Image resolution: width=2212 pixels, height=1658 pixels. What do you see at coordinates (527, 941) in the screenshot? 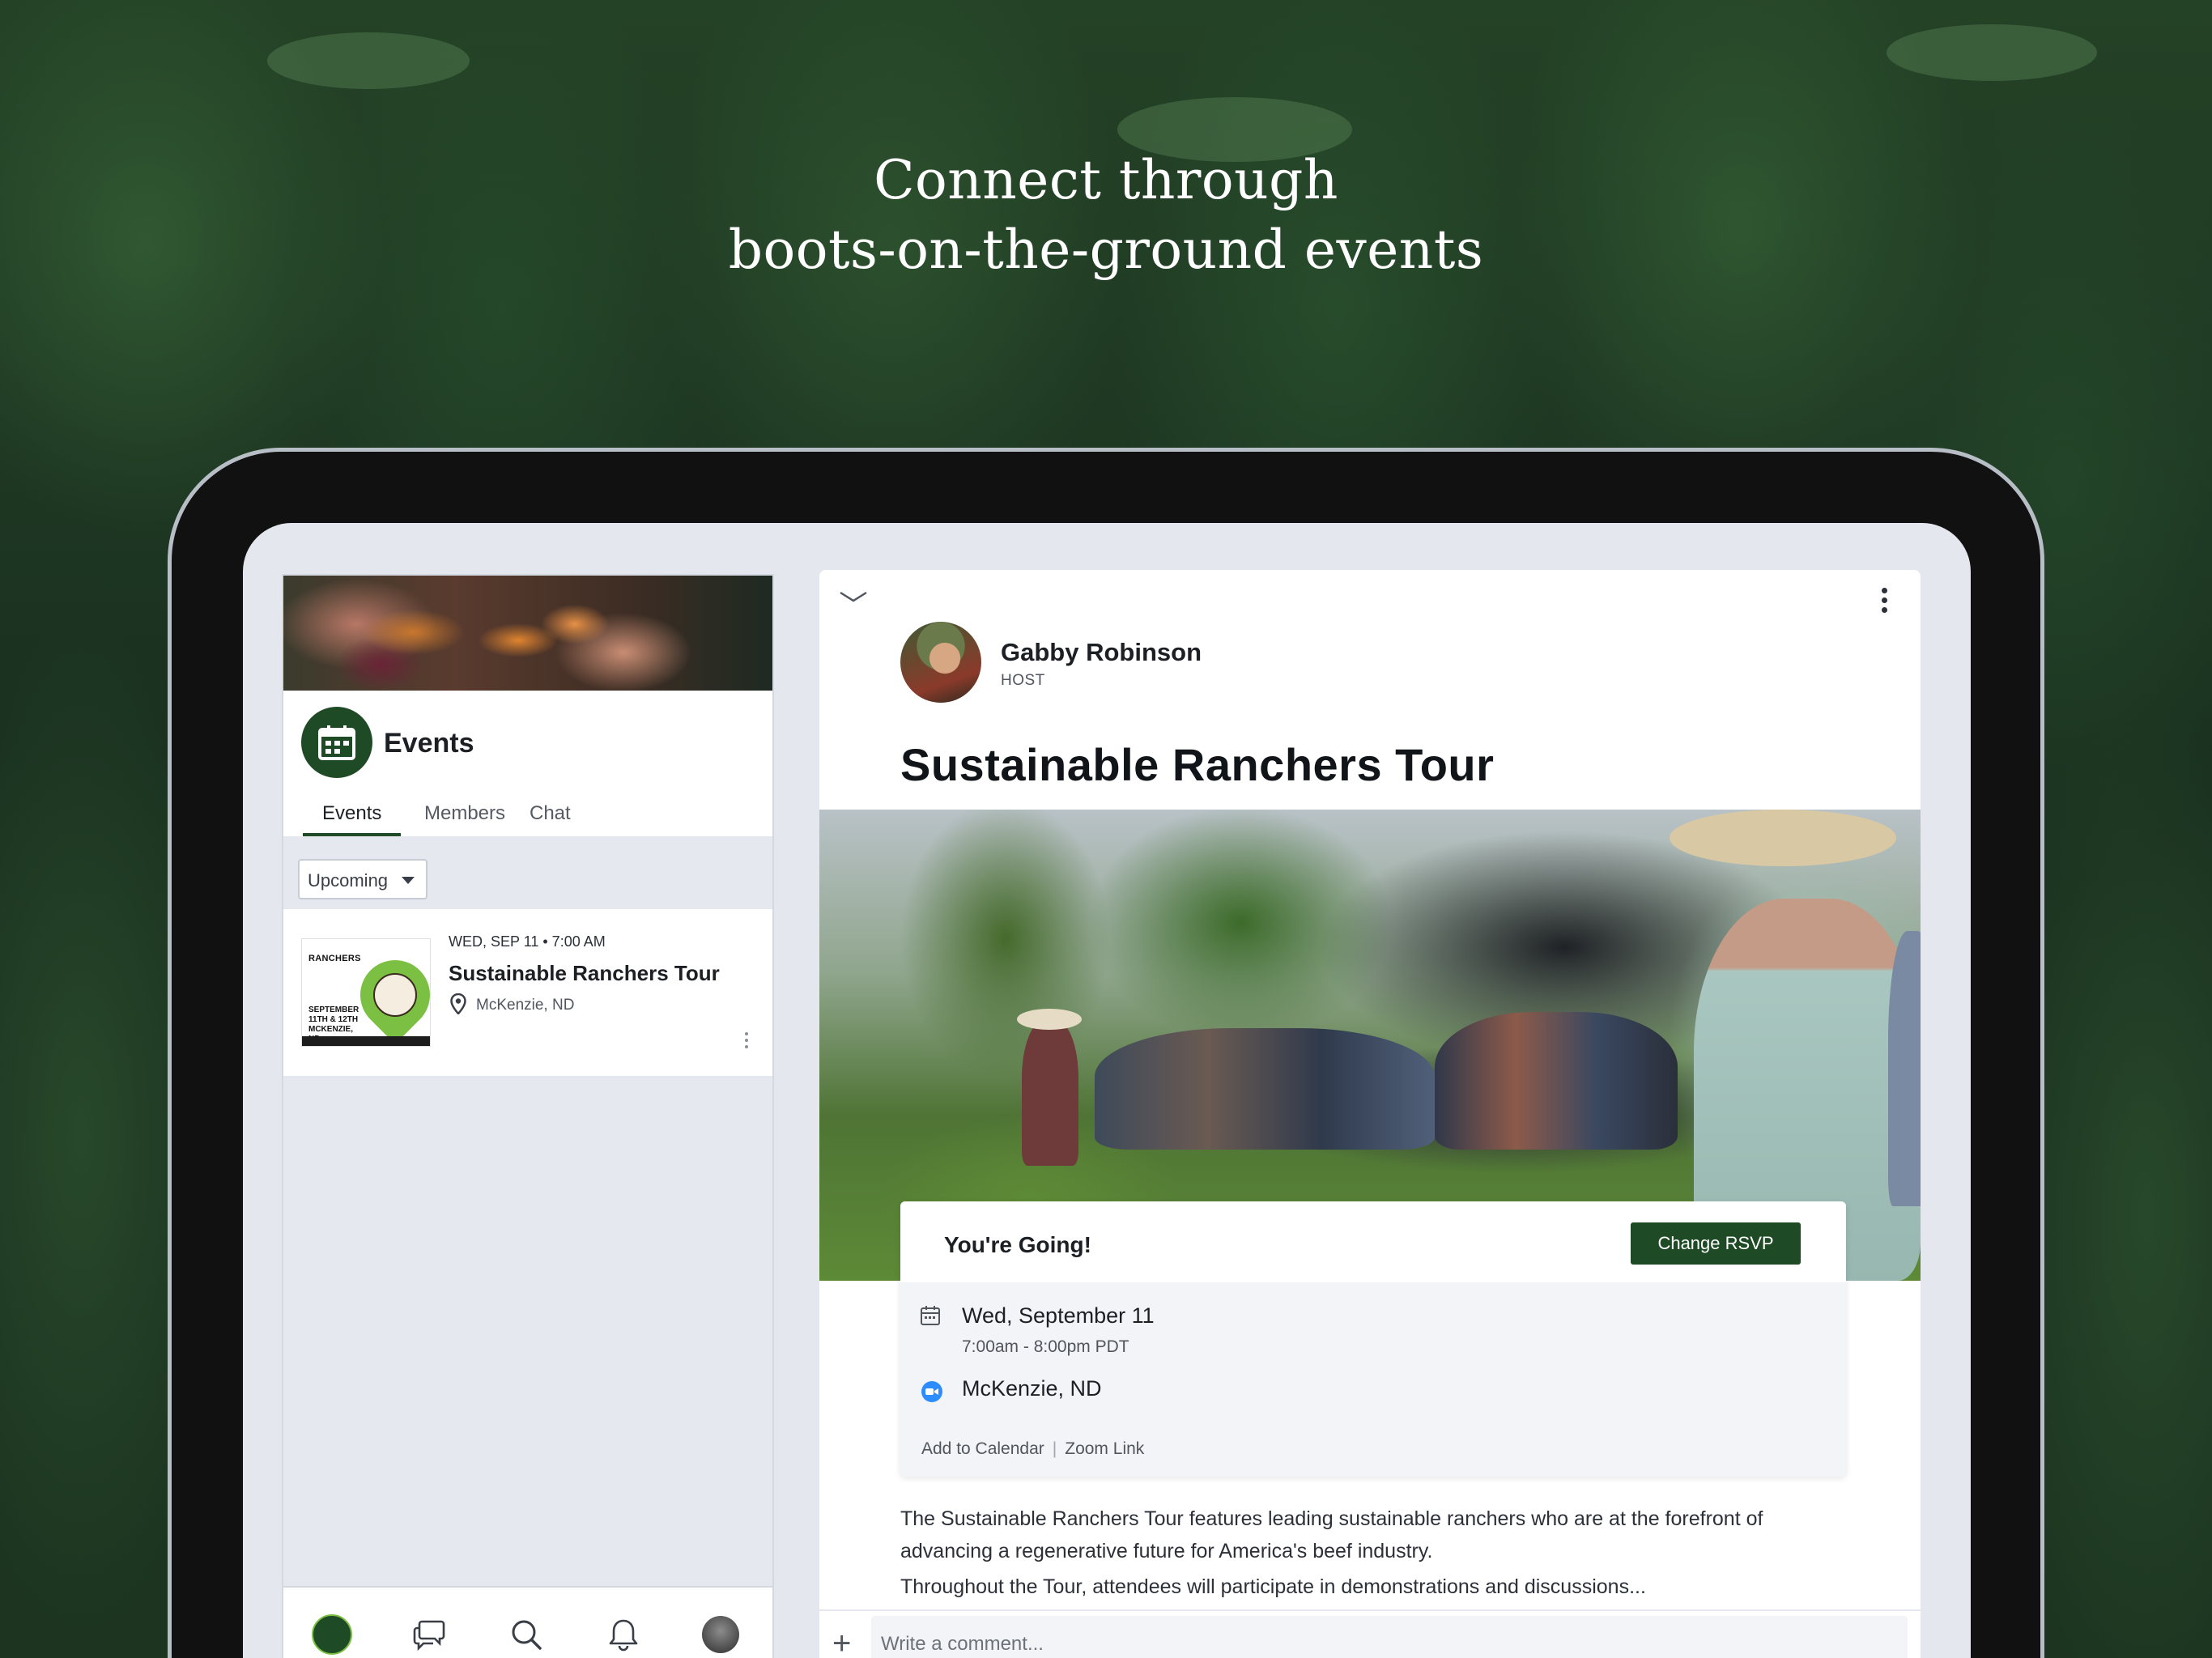
I see `event-datetime: WED, SEP 11 • 7:00 AM` at bounding box center [527, 941].